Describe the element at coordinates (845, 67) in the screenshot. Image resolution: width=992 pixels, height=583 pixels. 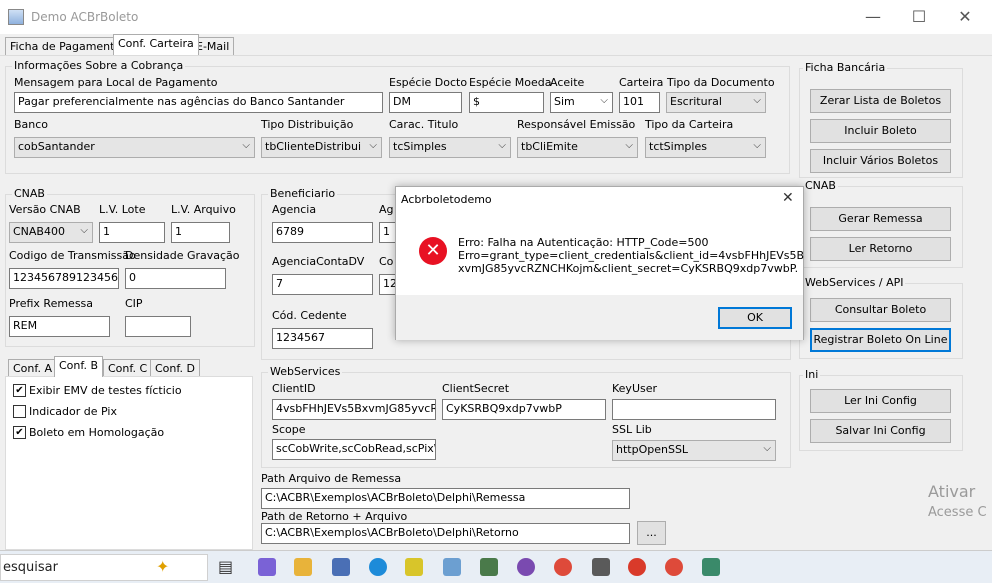
I see `ficha-bancaria-title: Ficha Bancária` at that location.